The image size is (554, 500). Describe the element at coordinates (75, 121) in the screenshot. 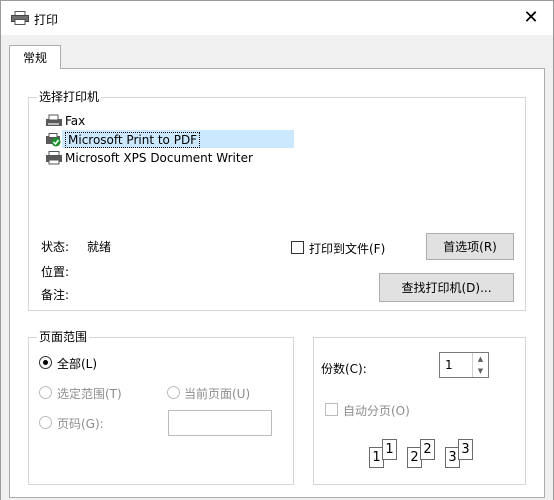

I see `printer-name: Fax` at that location.